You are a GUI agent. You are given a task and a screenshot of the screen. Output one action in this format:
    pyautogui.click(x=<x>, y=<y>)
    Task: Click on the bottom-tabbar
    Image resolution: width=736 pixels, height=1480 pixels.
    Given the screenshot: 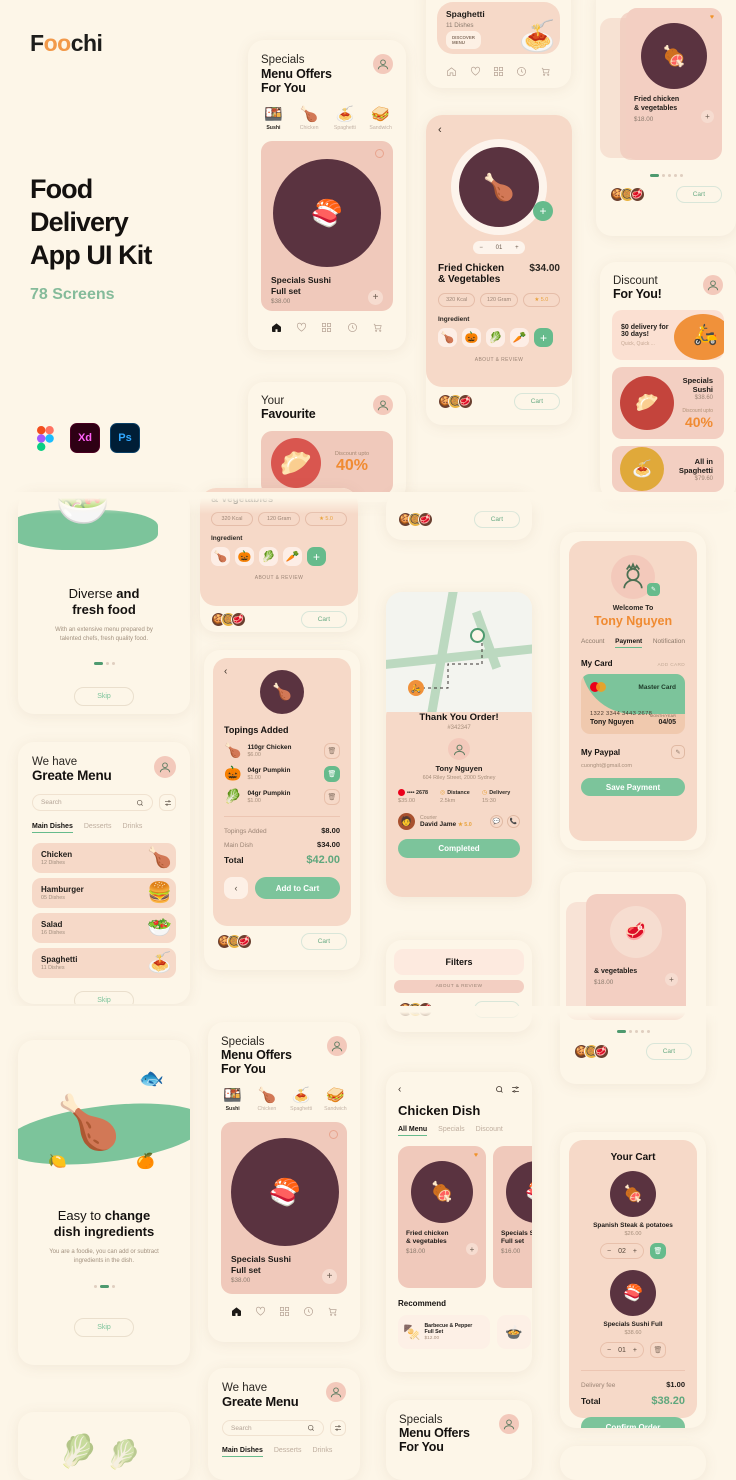 What is the action you would take?
    pyautogui.click(x=327, y=329)
    